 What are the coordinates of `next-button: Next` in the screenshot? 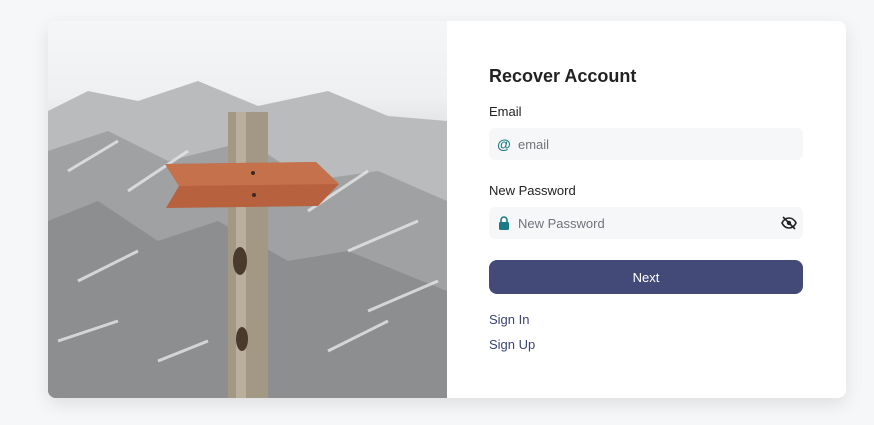 It's located at (646, 277).